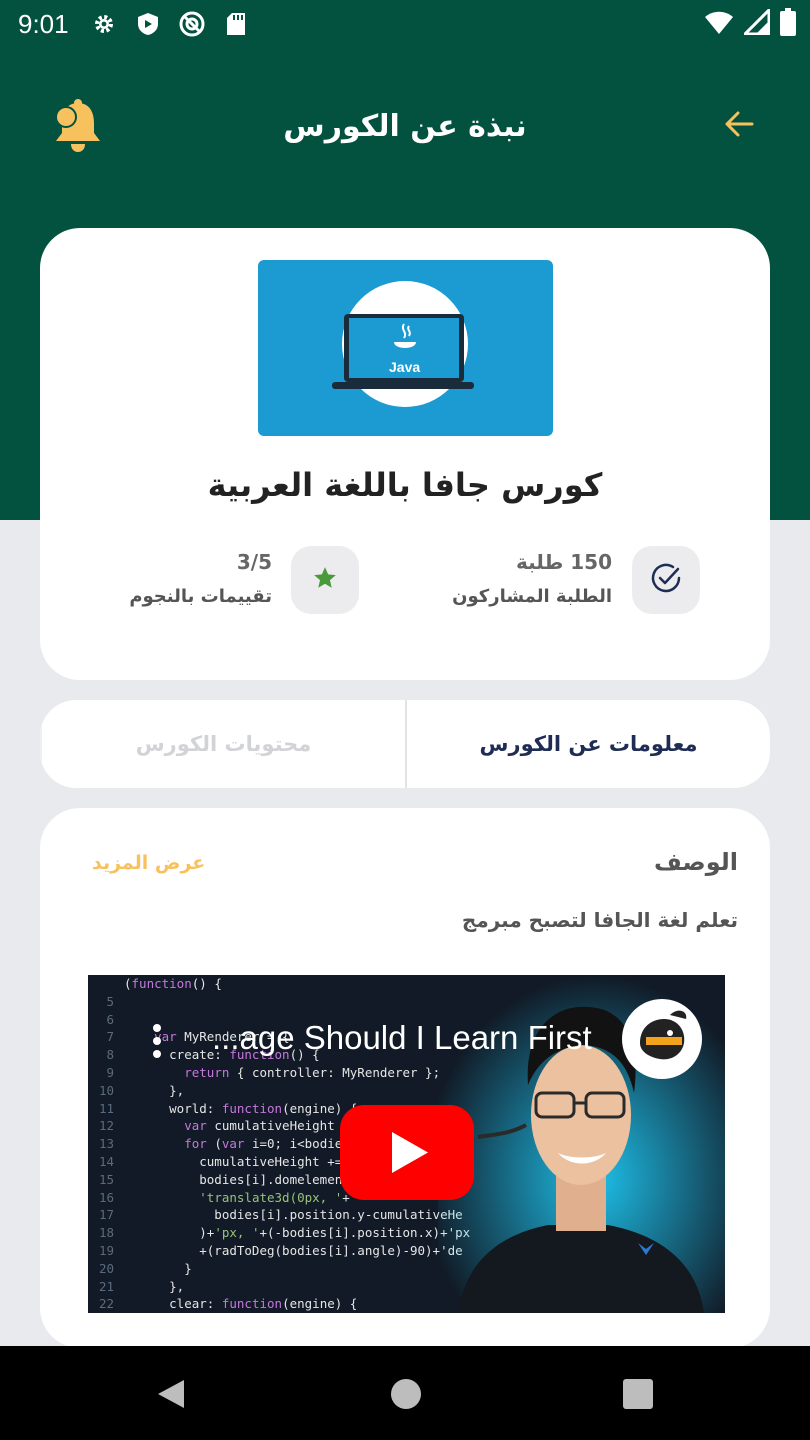 This screenshot has height=1440, width=810. Describe the element at coordinates (237, 1161) in the screenshot. I see `code-line-text: cumulativeHeight +=` at that location.